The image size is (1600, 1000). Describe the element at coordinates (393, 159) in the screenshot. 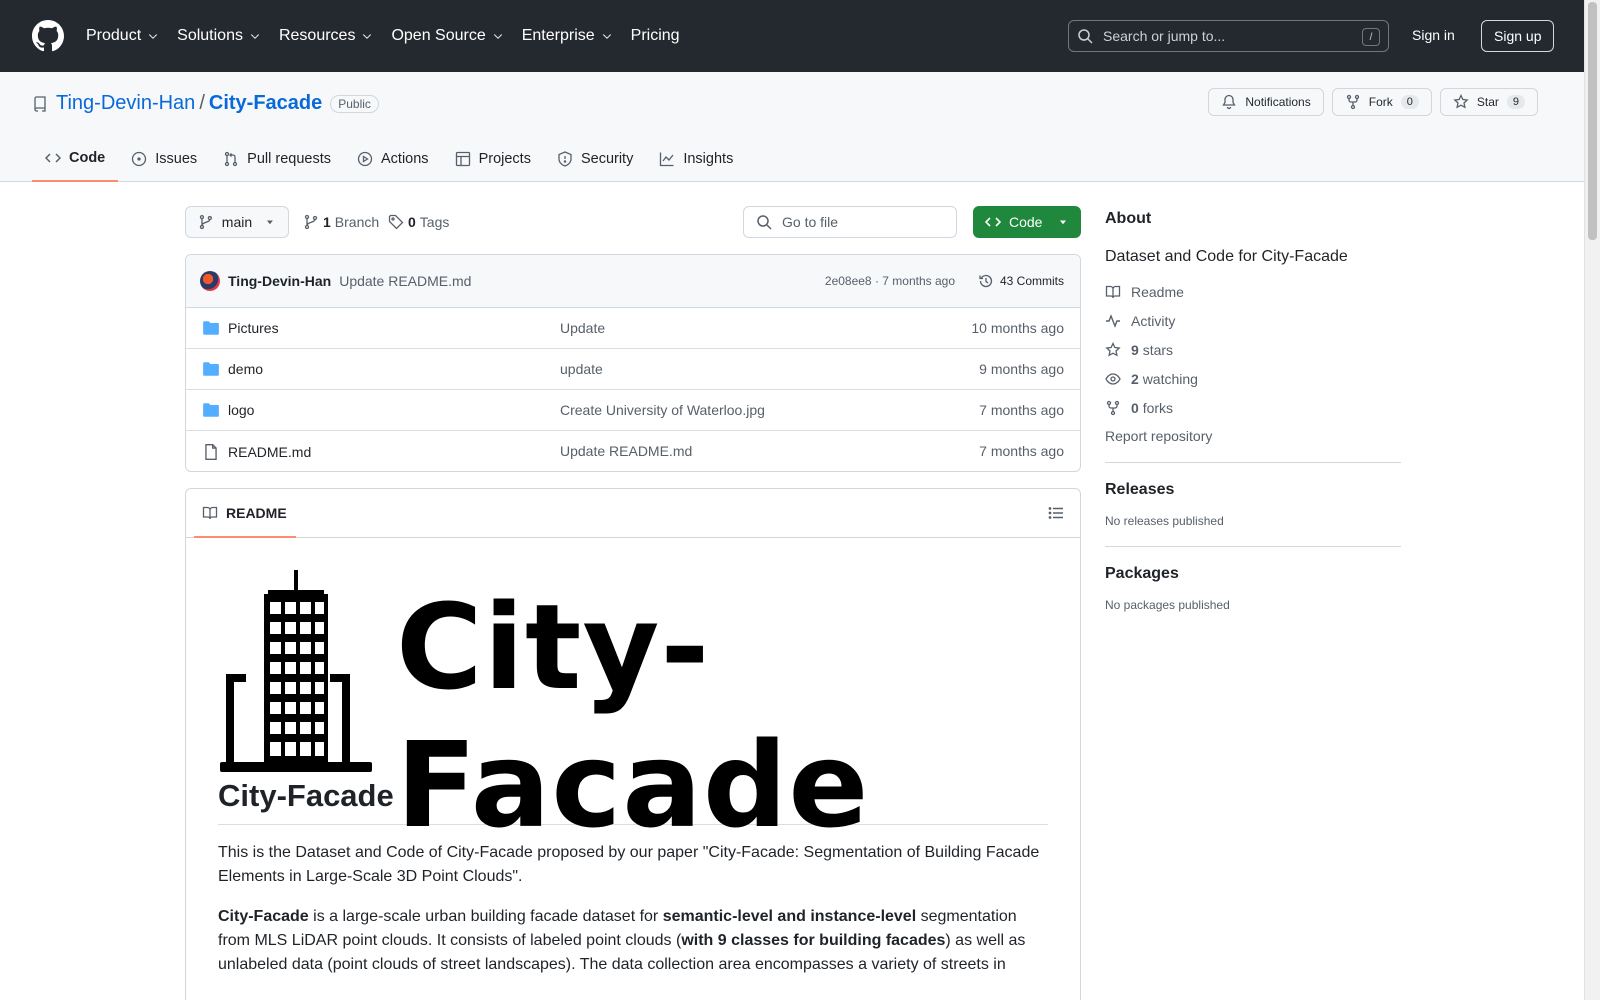

I see `tab-actions: Actions` at that location.